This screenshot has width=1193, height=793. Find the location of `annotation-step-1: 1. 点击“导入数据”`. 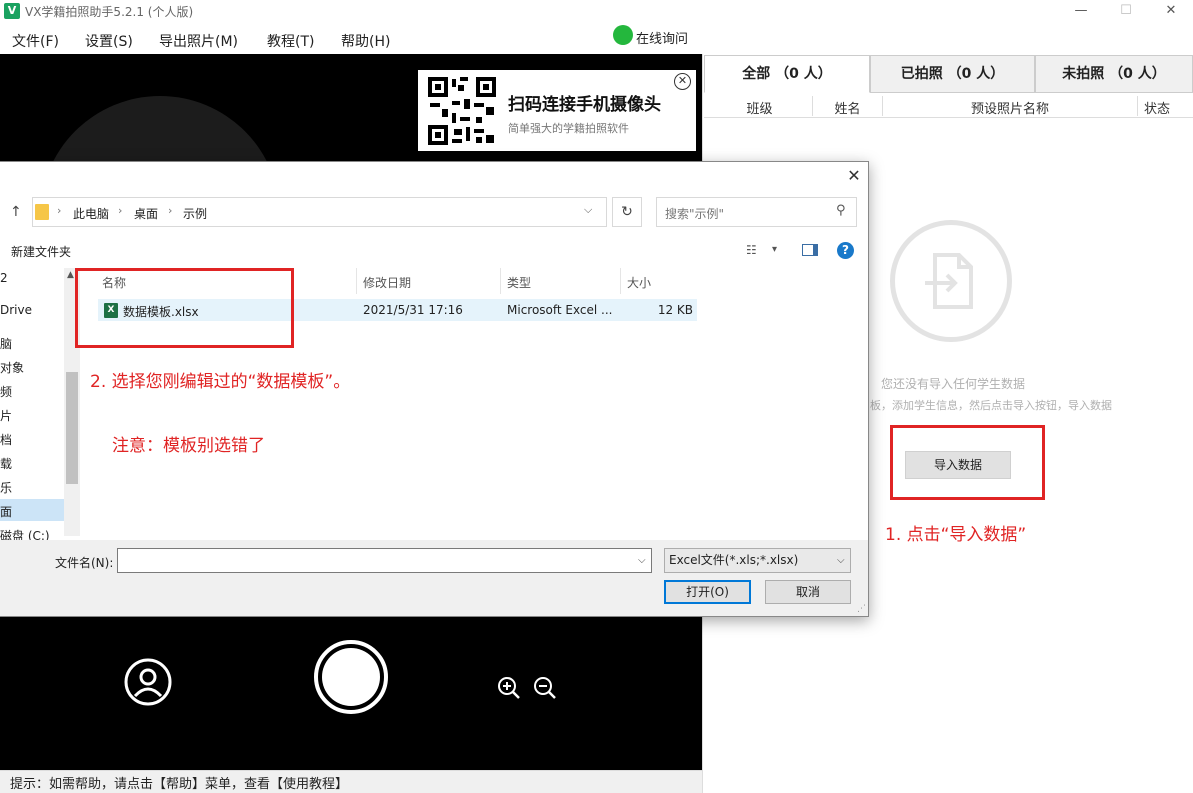

annotation-step-1: 1. 点击“导入数据” is located at coordinates (956, 535).